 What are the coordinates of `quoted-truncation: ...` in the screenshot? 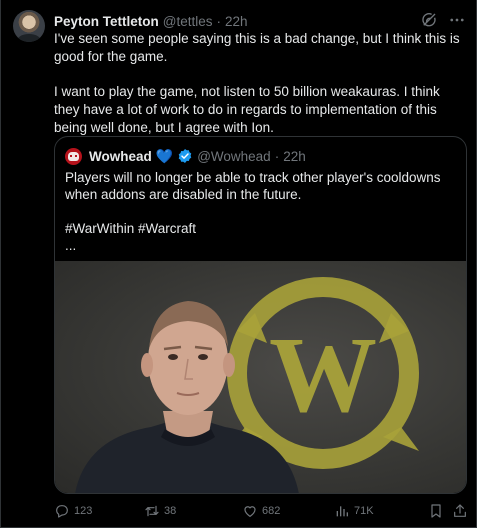 It's located at (71, 245).